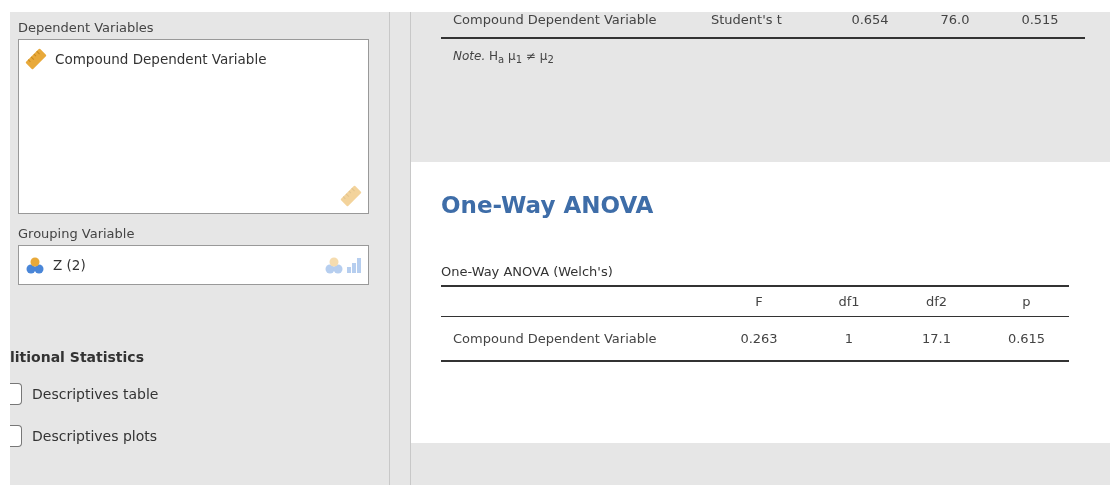  I want to click on table-cell-text: 17.1, so click(936, 339).